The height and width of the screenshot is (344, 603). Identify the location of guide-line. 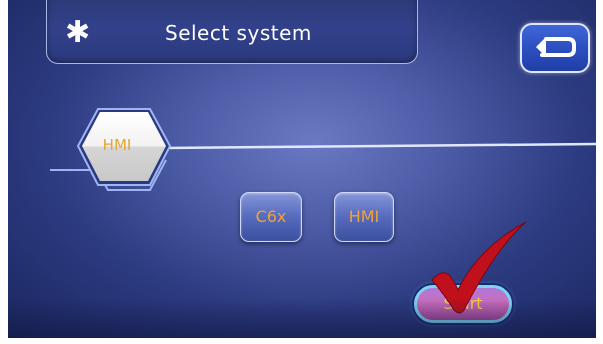
(380, 146).